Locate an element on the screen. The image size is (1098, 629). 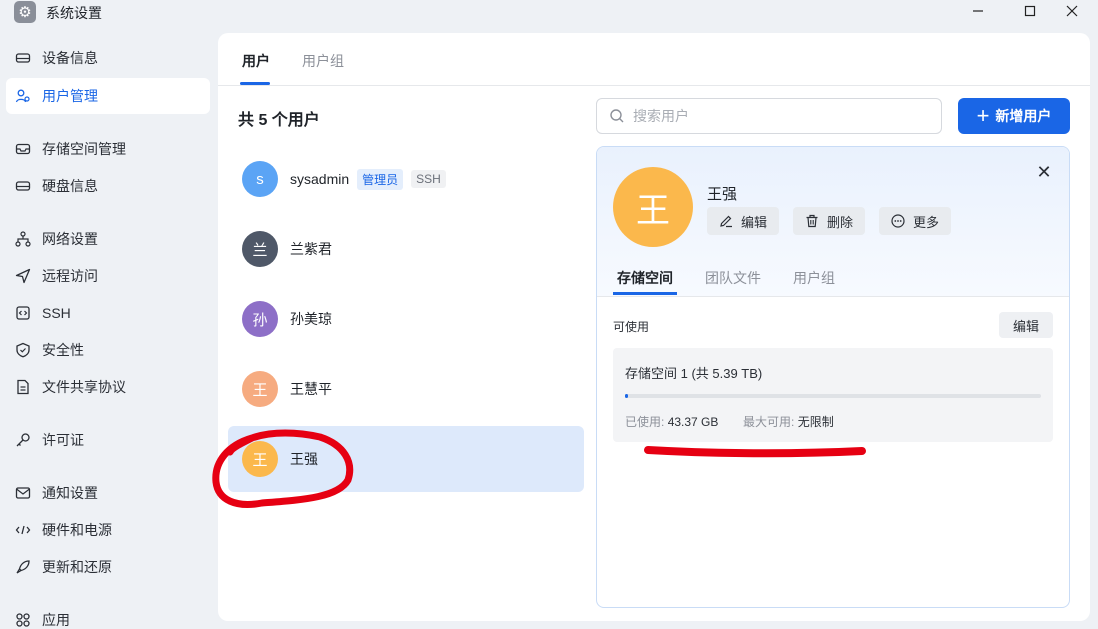
sidebar-item-security: 安全性 is located at coordinates (108, 350).